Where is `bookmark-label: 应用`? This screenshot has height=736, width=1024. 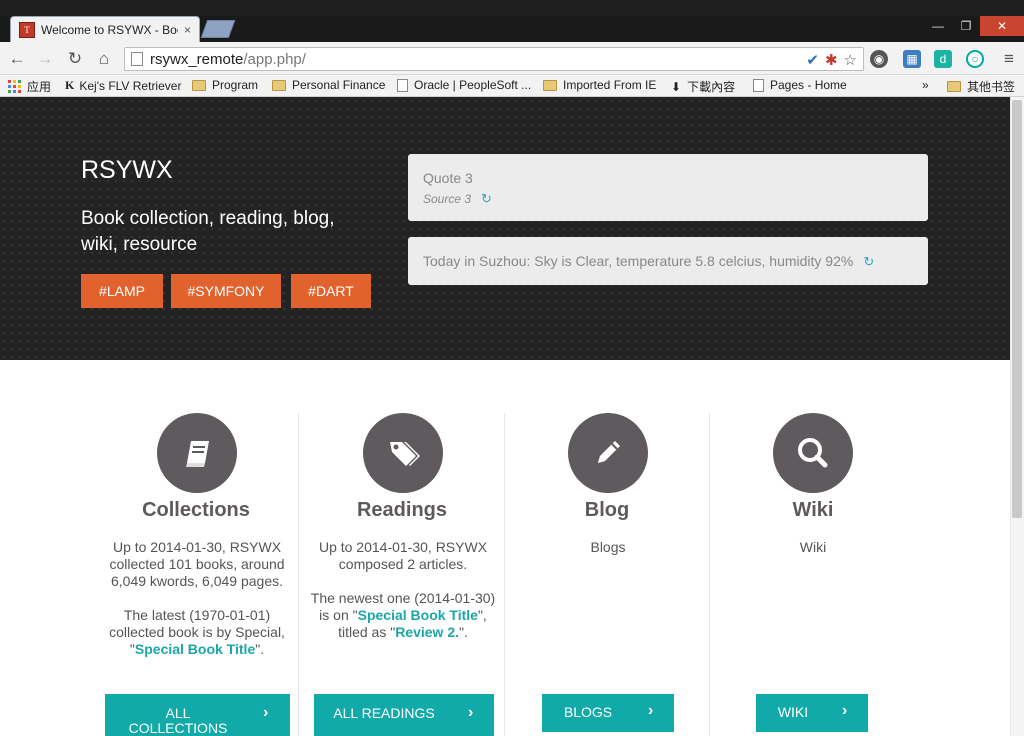
bookmark-label: 应用 is located at coordinates (39, 87).